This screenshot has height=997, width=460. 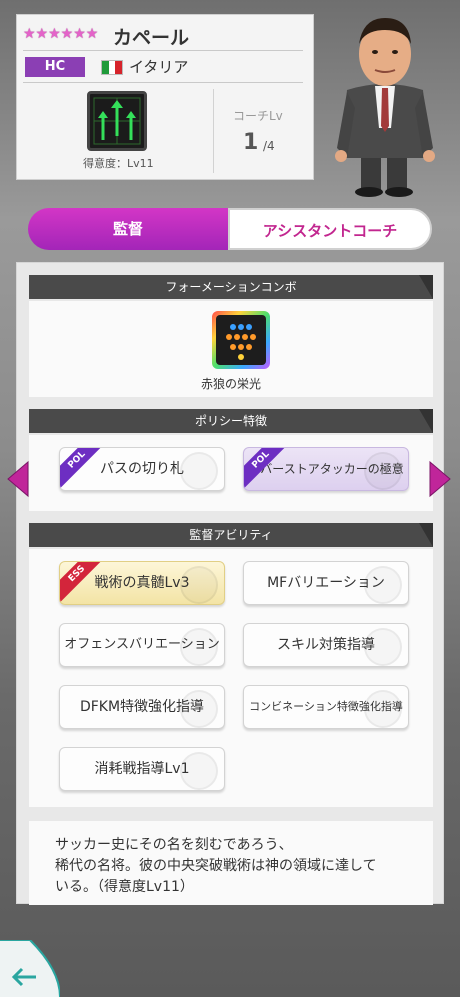 What do you see at coordinates (118, 163) in the screenshot?
I see `proficiency-level: 得意度：Lv11` at bounding box center [118, 163].